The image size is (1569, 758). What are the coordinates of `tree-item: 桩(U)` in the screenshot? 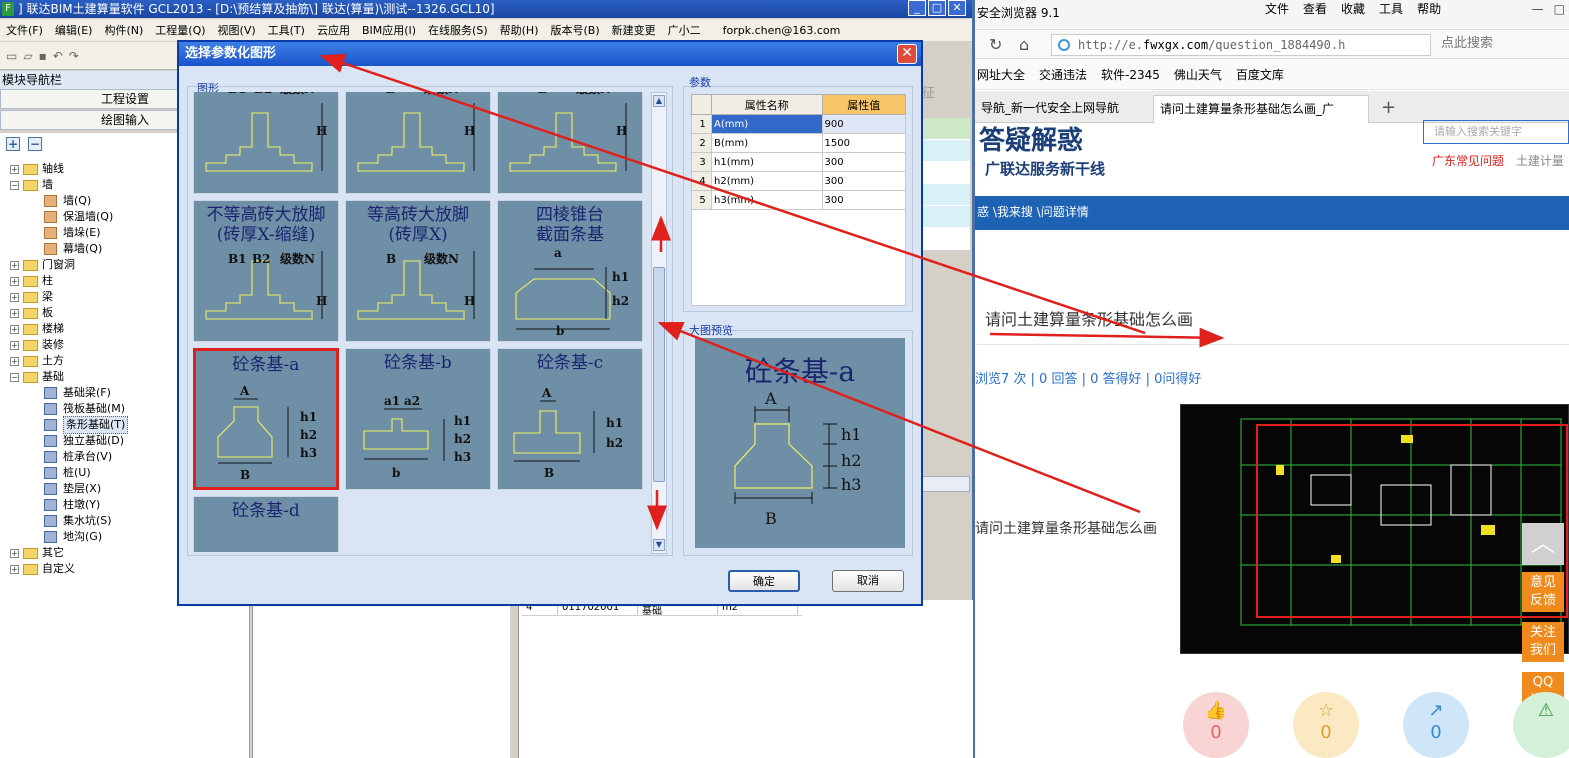 It's located at (67, 473).